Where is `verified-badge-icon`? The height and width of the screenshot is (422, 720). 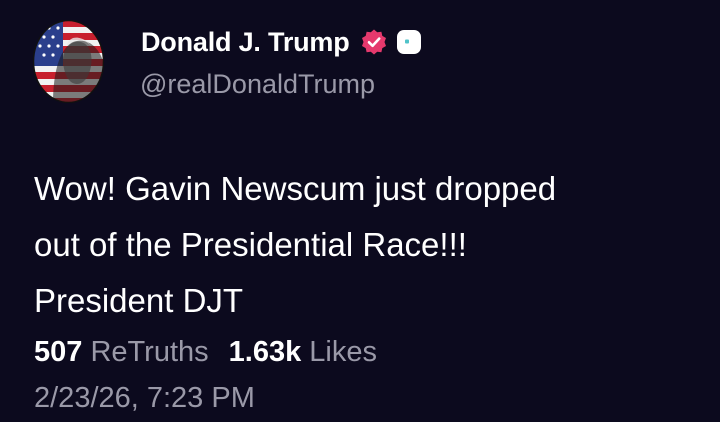 verified-badge-icon is located at coordinates (374, 42).